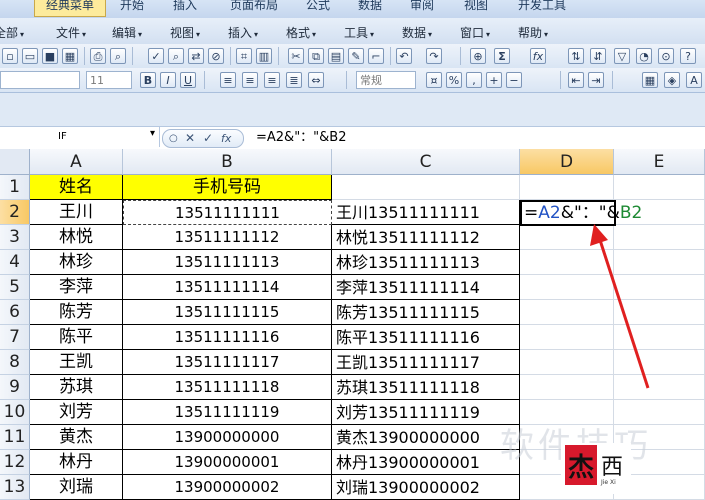  I want to click on logo: 杰 西 Jie Xi, so click(596, 468).